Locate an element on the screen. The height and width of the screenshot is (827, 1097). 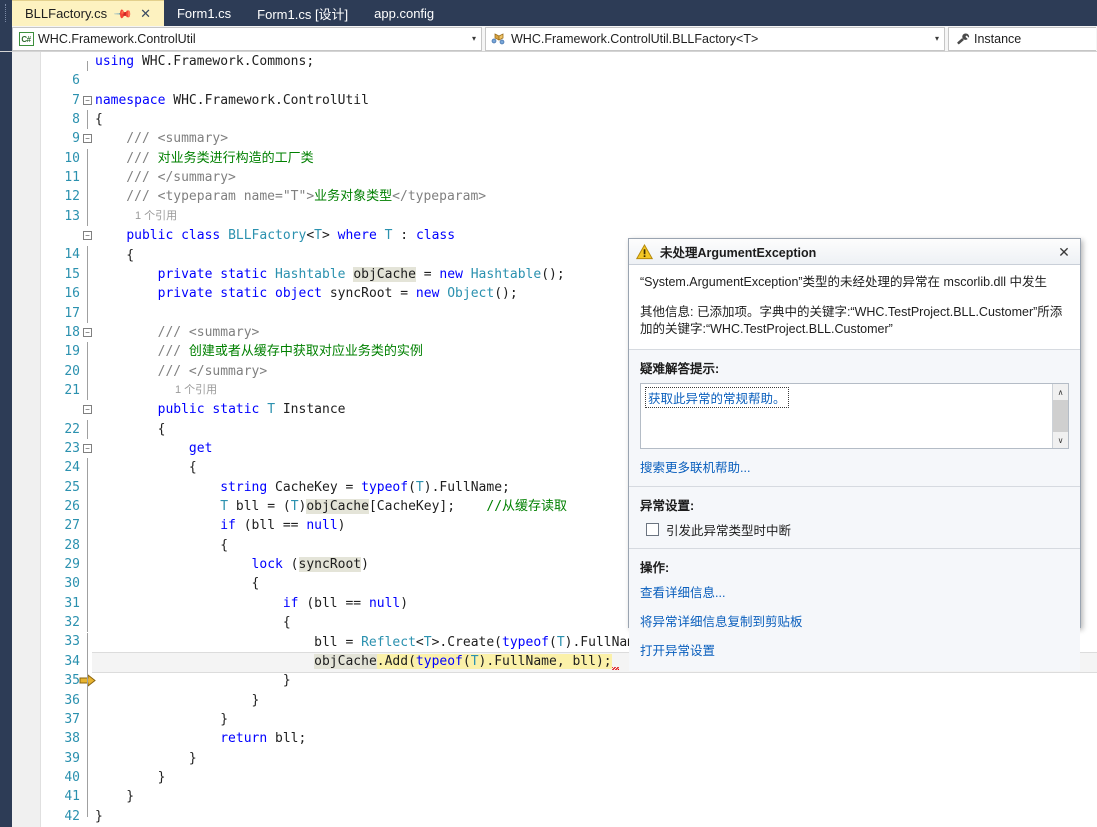
copy-exception-details-link: 将异常详细信息复制到剪贴板 is located at coordinates (854, 620).